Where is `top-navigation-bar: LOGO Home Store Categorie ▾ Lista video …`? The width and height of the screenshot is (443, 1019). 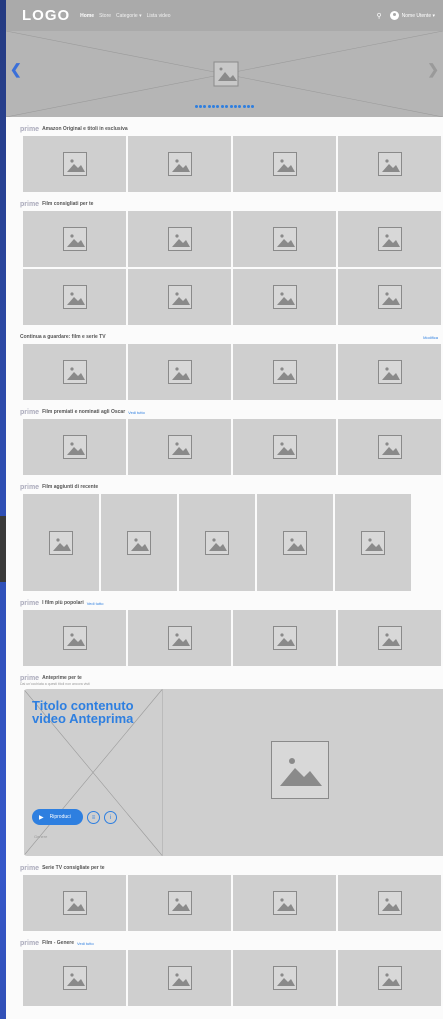 top-navigation-bar: LOGO Home Store Categorie ▾ Lista video … is located at coordinates (224, 15).